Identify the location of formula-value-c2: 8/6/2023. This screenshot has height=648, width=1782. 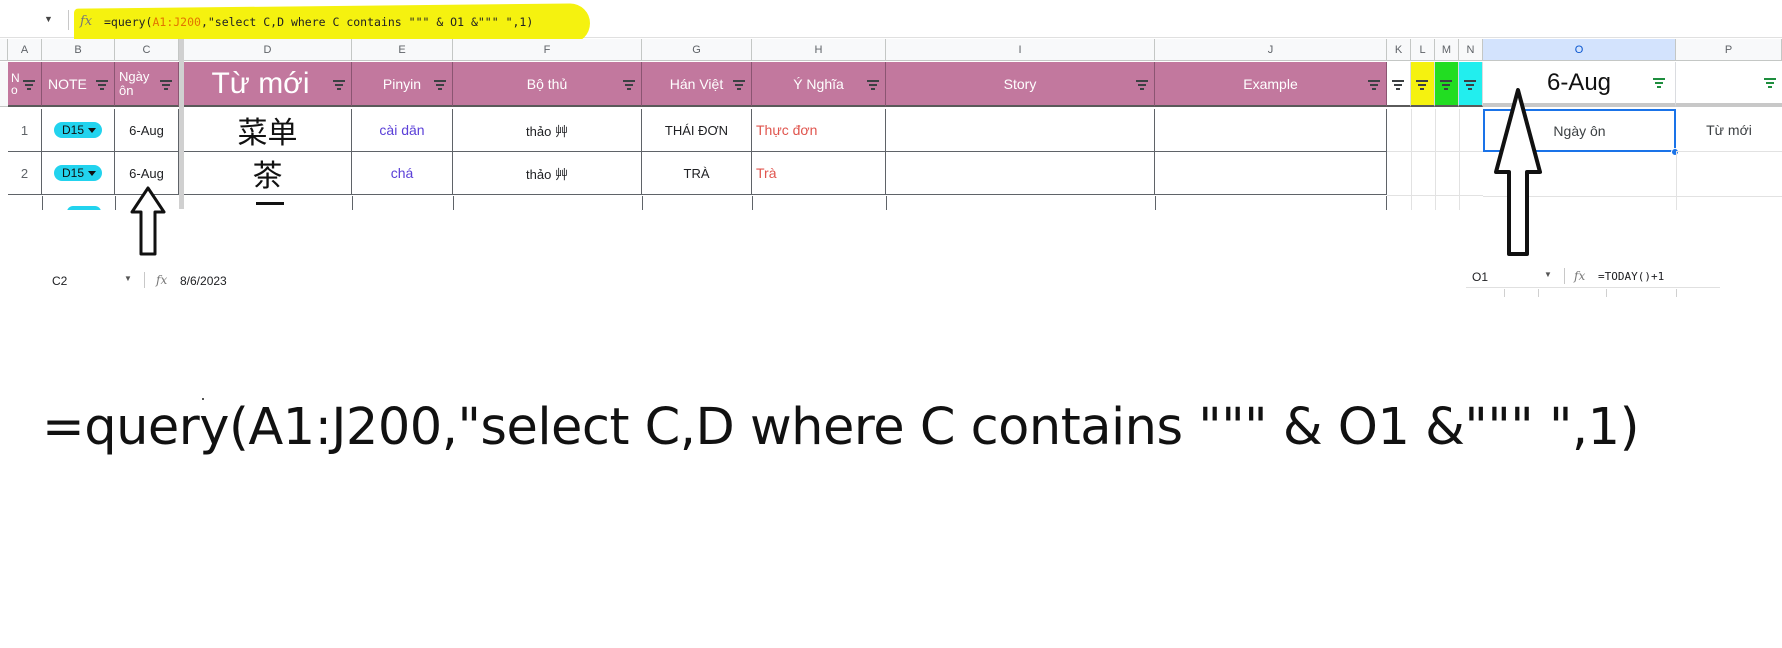
(203, 281).